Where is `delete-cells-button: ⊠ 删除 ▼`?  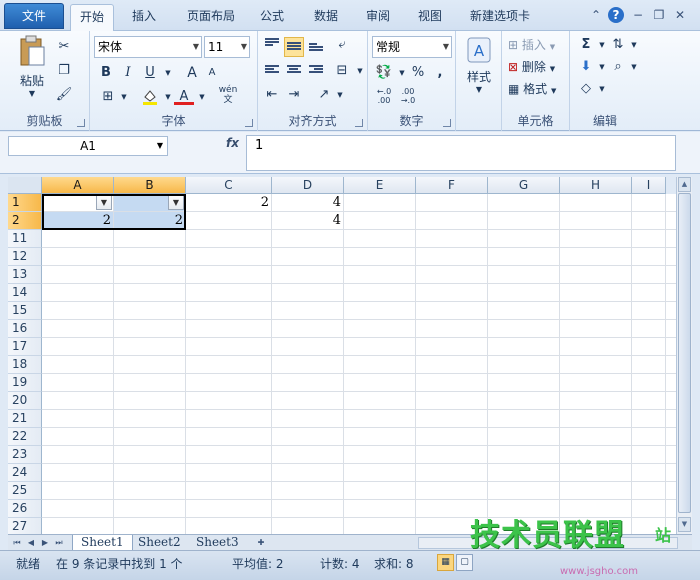 delete-cells-button: ⊠ 删除 ▼ is located at coordinates (531, 67).